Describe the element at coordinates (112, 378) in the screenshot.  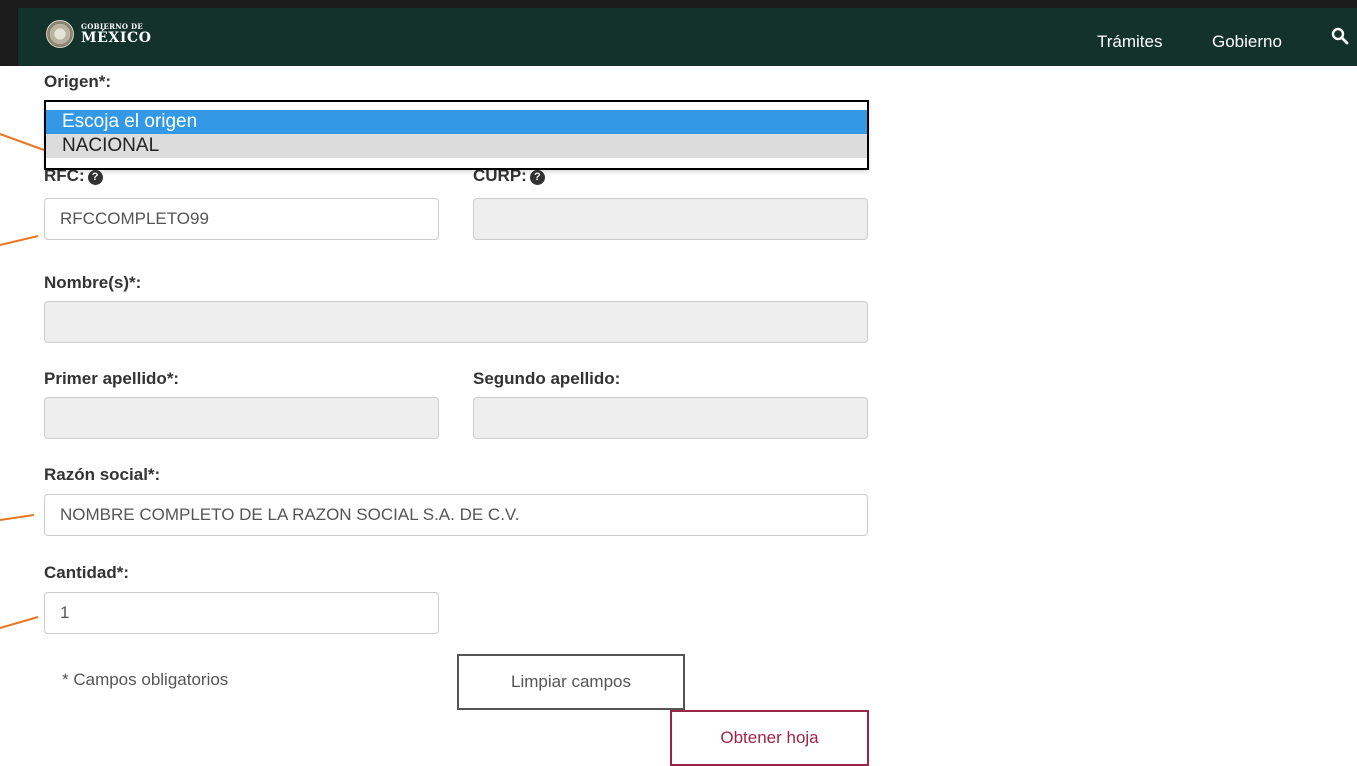
I see `primer-apellido-label: Primer apellido*:` at that location.